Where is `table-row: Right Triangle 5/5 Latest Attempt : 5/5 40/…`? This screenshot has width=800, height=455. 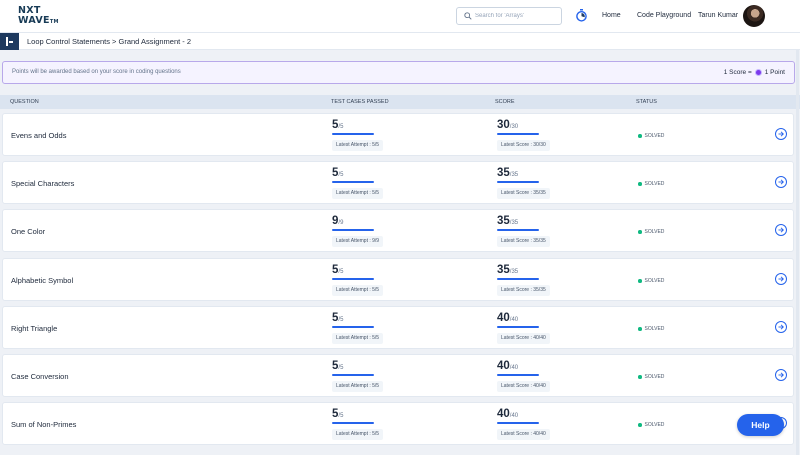 table-row: Right Triangle 5/5 Latest Attempt : 5/5 40/… is located at coordinates (398, 327).